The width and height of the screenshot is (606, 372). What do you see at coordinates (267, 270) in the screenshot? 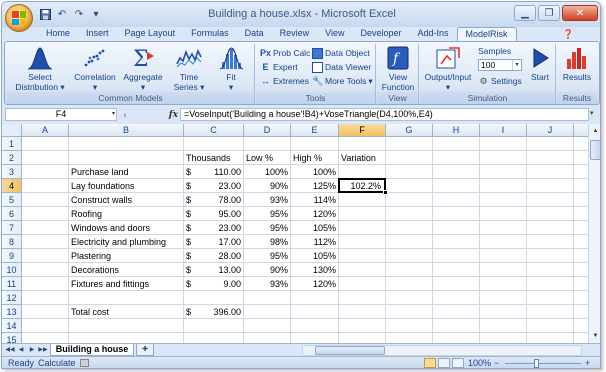
I see `cell-d10: 90%` at bounding box center [267, 270].